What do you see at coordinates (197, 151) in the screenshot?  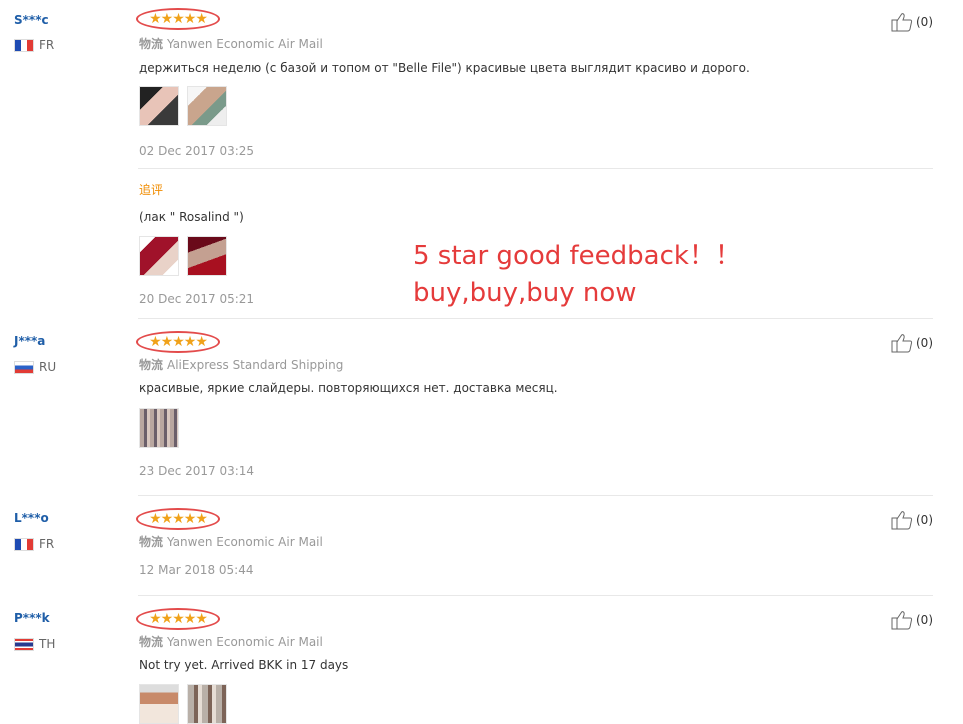 I see `review-date: 02 Dec 2017 03:25` at bounding box center [197, 151].